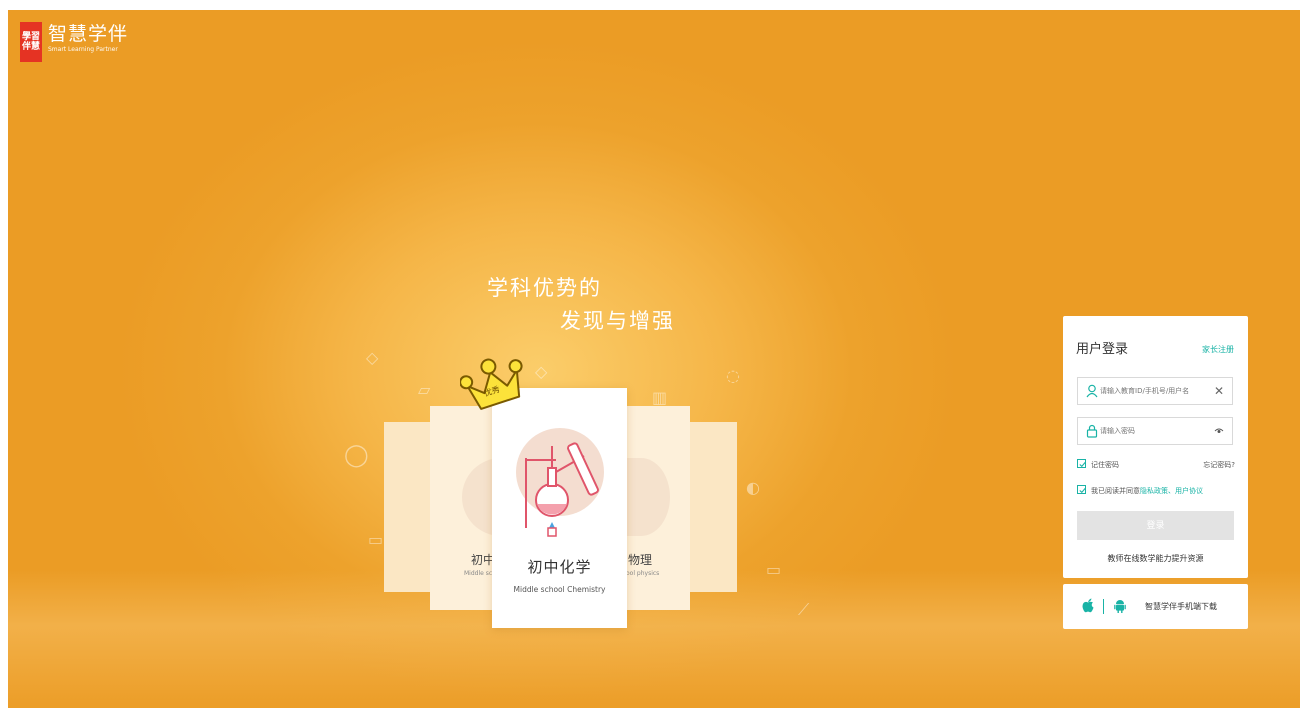 The height and width of the screenshot is (717, 1300). Describe the element at coordinates (643, 573) in the screenshot. I see `subject-card-subtitle: ool physics` at that location.